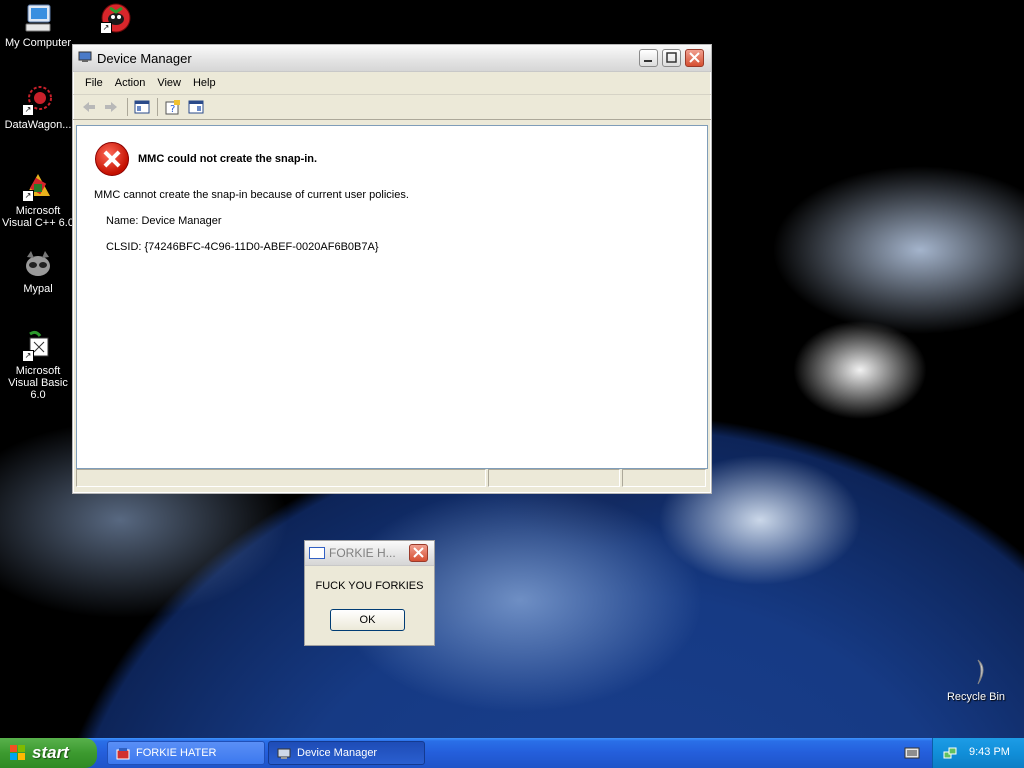  I want to click on visual-cpp-icon: ↗, so click(38, 186).